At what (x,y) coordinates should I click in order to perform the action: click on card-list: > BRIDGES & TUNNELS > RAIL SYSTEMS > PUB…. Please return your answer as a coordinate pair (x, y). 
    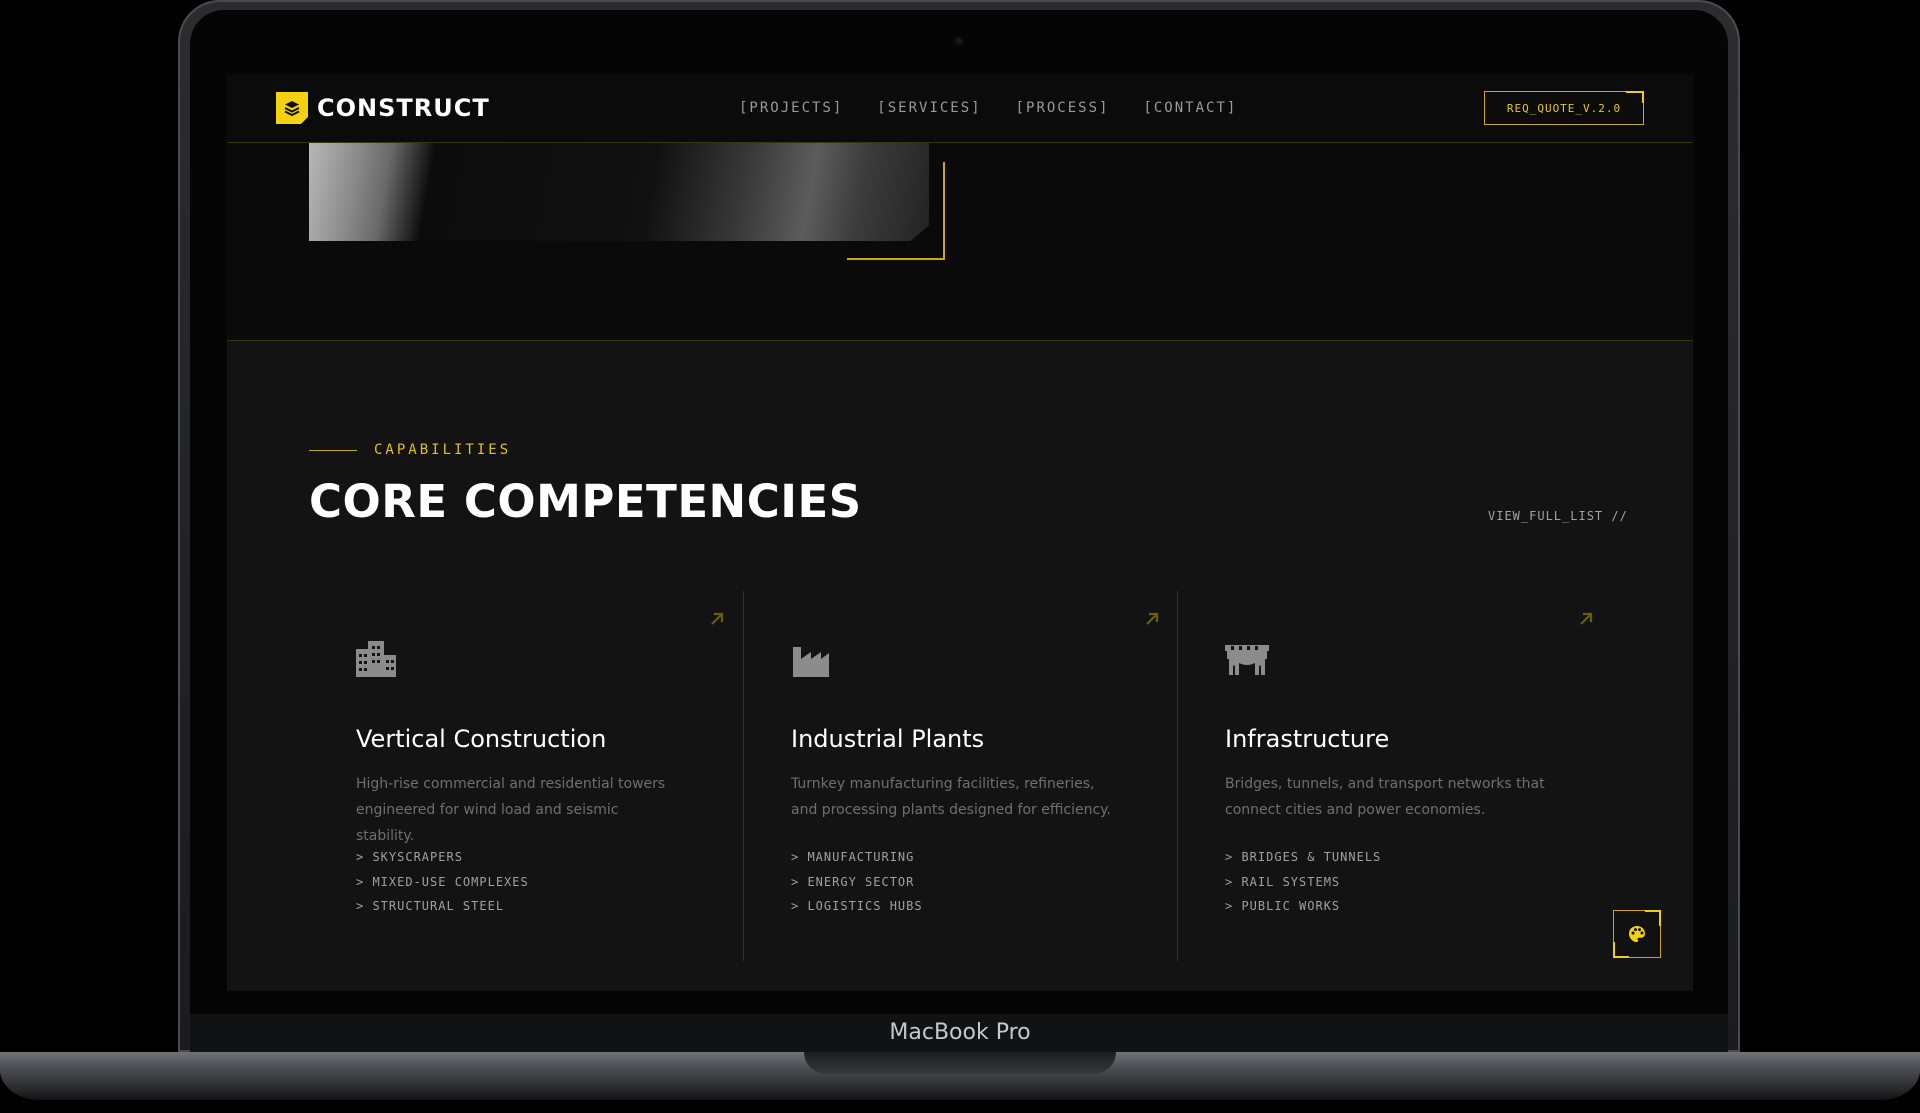
    Looking at the image, I should click on (1303, 882).